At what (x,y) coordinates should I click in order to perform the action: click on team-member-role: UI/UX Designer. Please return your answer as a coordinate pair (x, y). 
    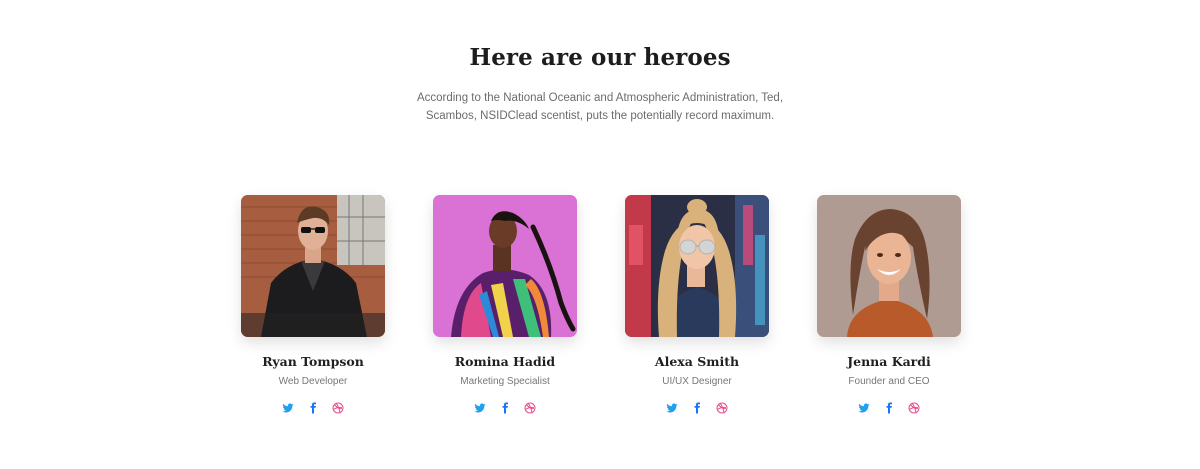
    Looking at the image, I should click on (697, 381).